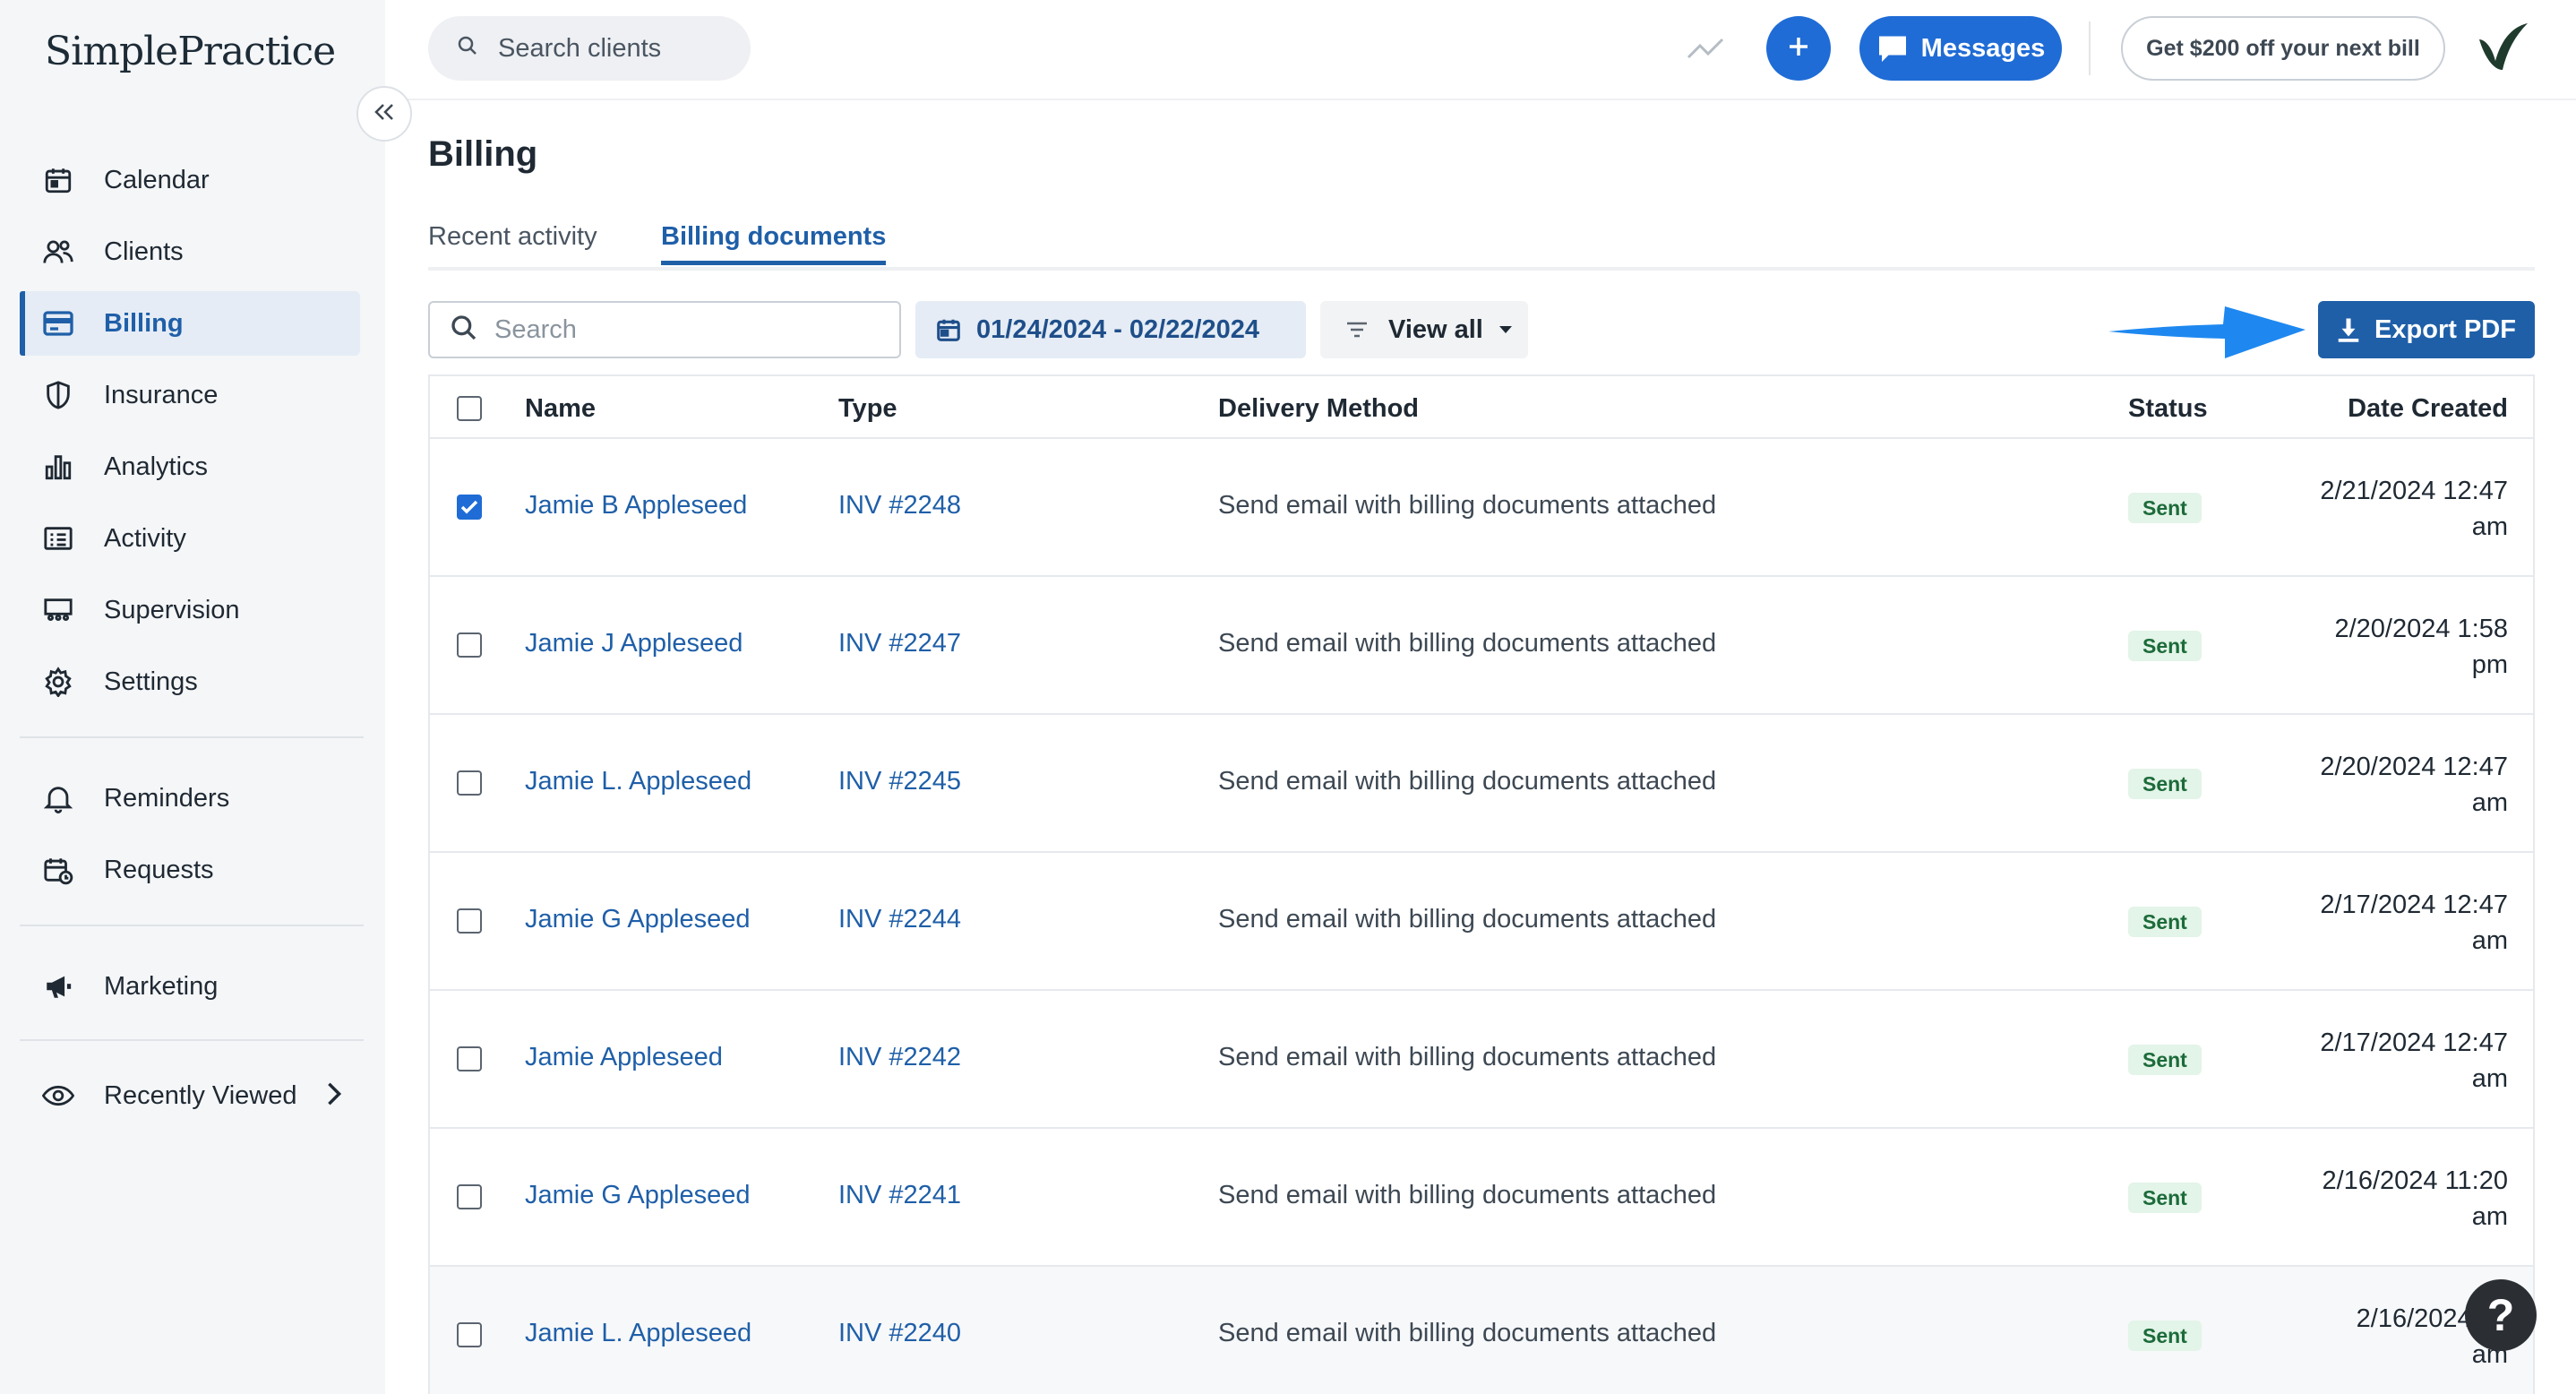 The height and width of the screenshot is (1394, 2576). I want to click on column-header-delivery-method: Delivery Method, so click(1318, 409).